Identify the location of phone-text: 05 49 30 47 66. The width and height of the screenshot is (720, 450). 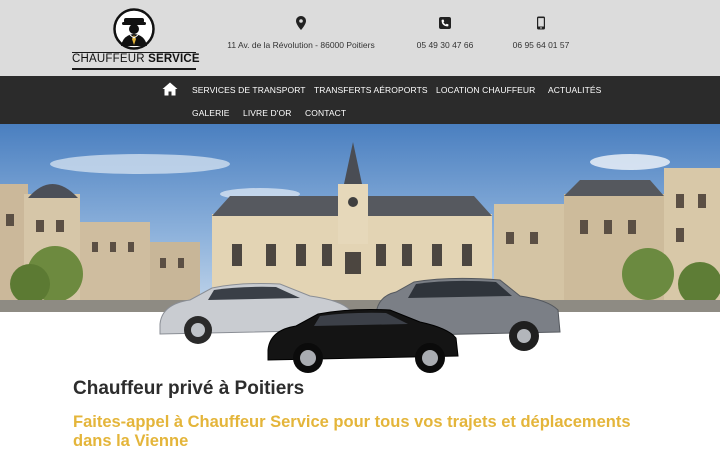
(445, 45).